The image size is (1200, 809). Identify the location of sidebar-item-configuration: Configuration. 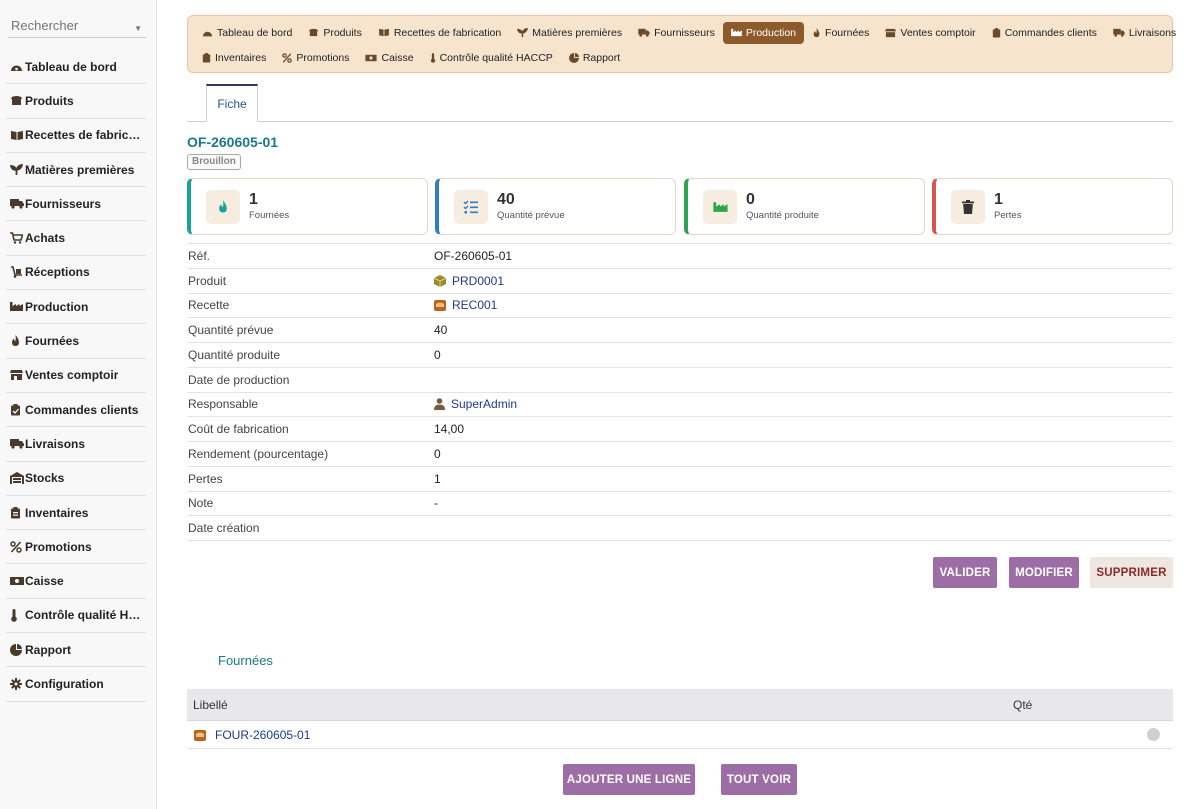
(76, 684).